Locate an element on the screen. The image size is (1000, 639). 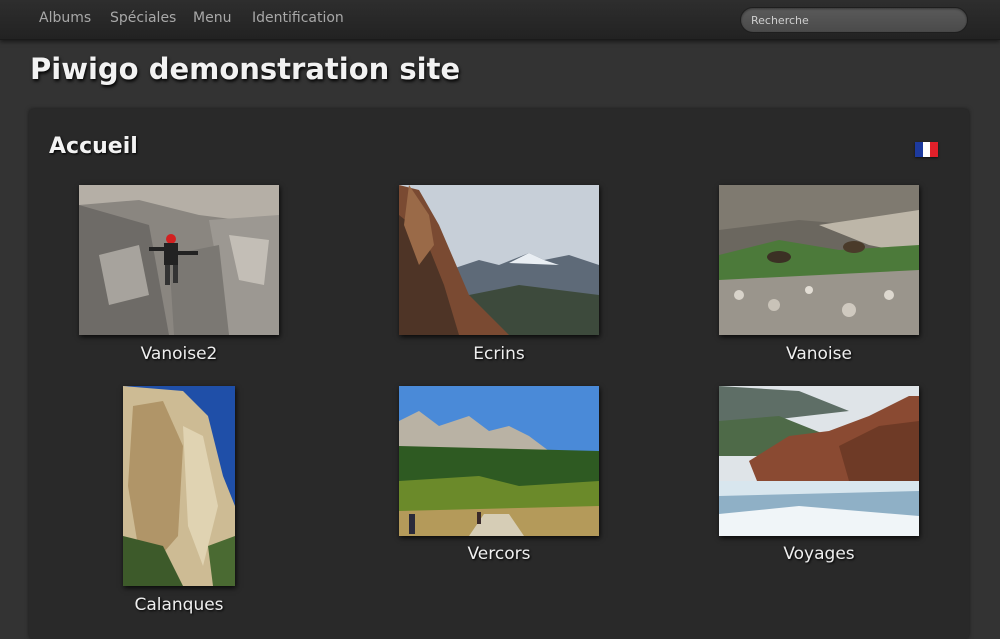
nav-identification: Identification is located at coordinates (298, 18).